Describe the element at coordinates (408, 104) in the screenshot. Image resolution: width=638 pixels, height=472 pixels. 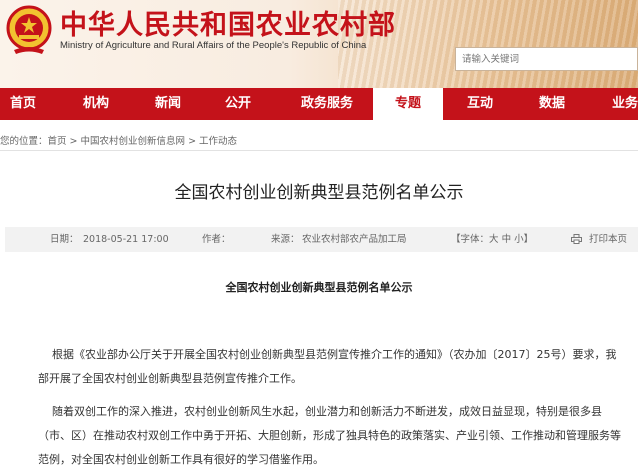
I see `nav-item-topics: 专题` at that location.